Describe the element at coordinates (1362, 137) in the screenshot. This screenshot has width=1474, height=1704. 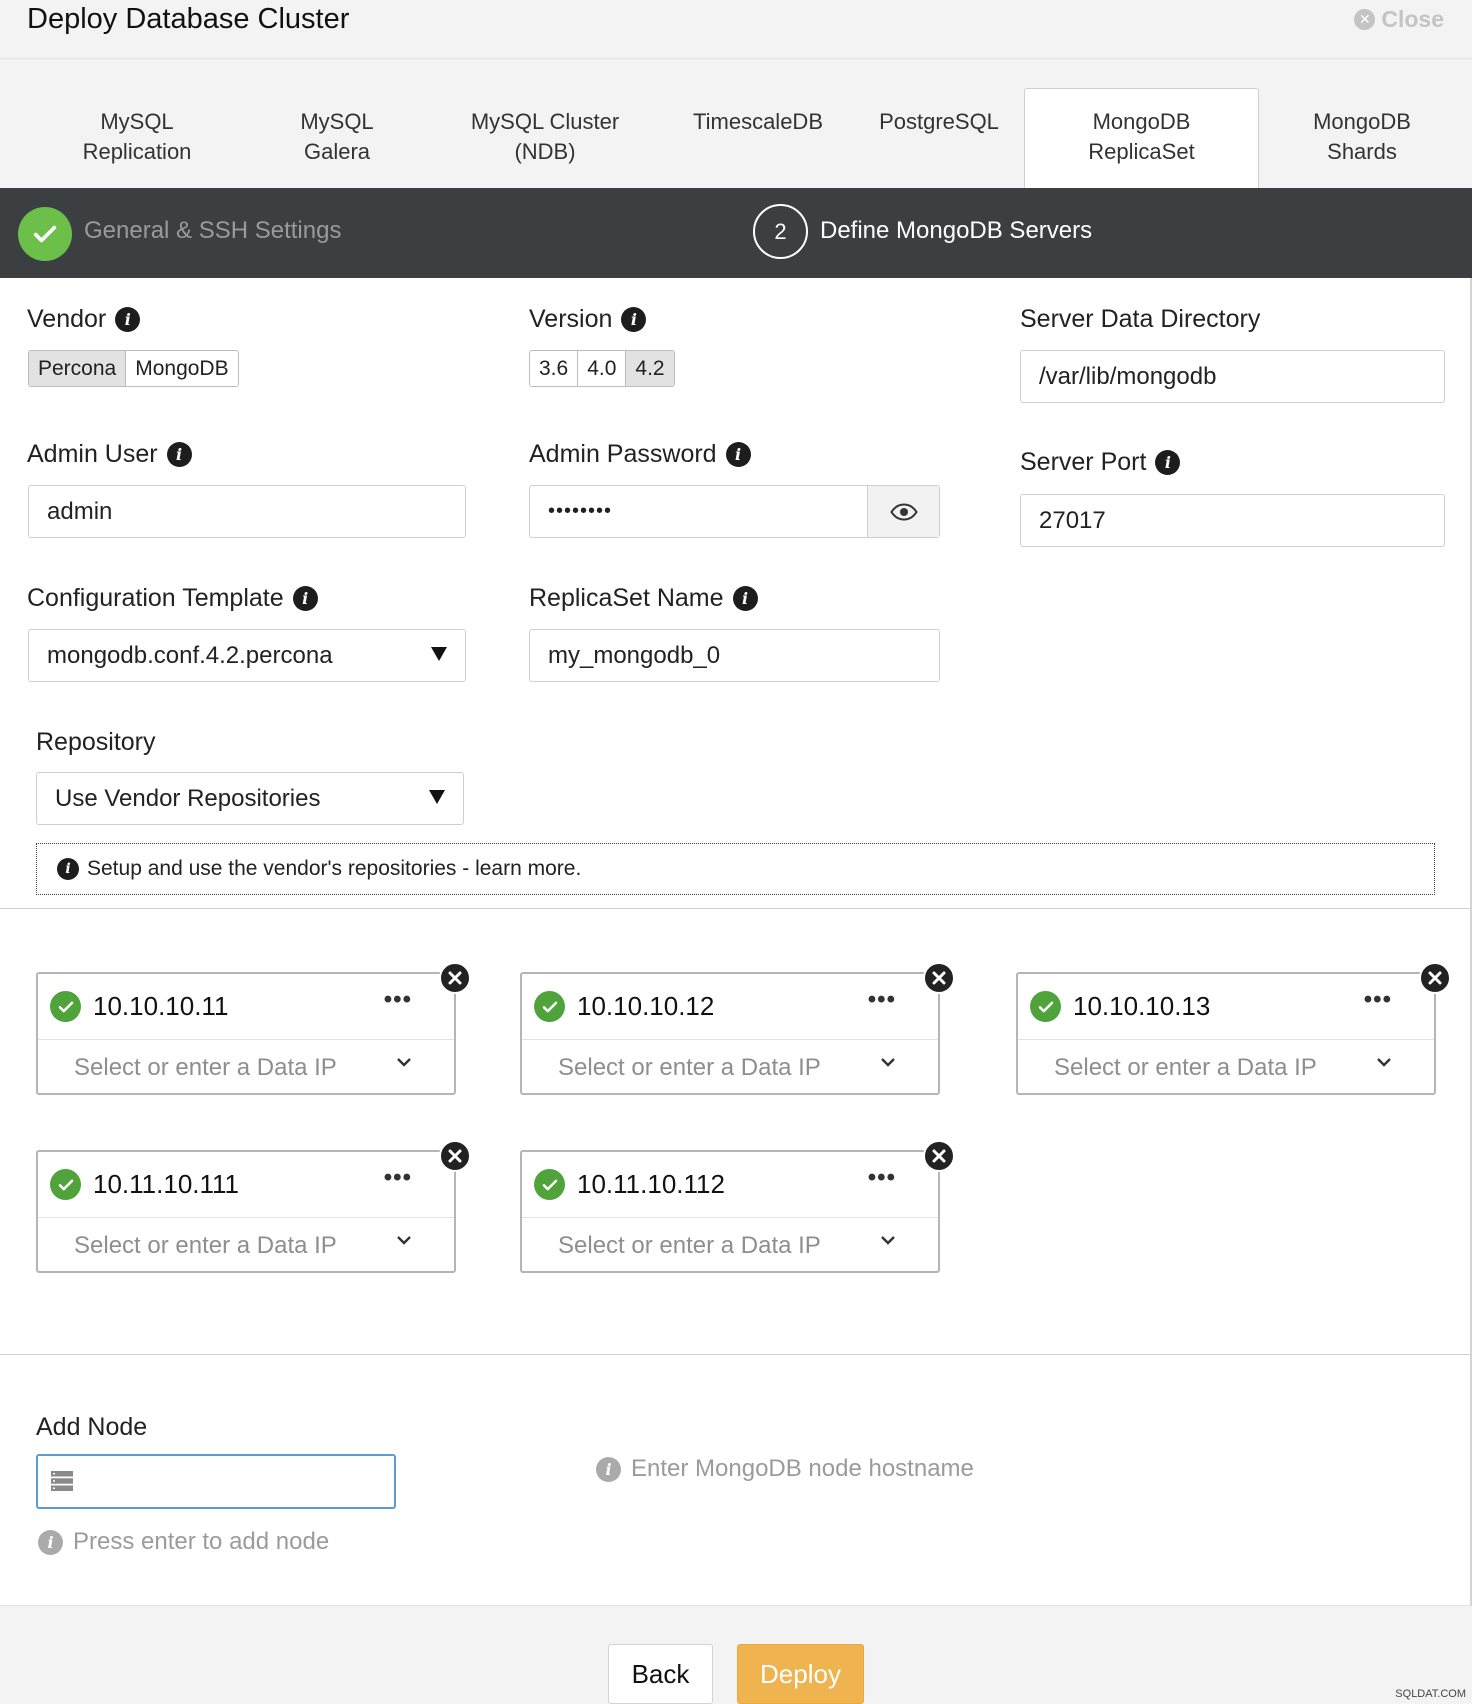
I see `tab-mongodb-shards: MongoDB Shards` at that location.